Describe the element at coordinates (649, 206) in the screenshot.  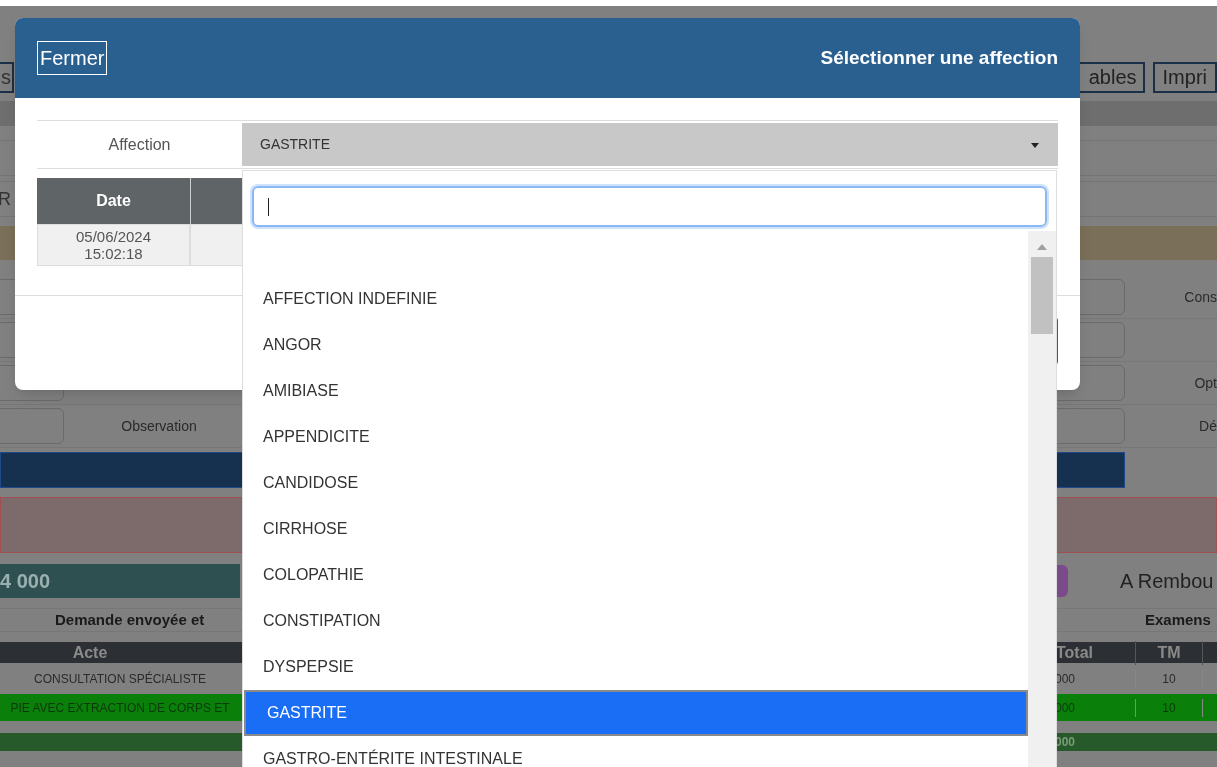
I see `search-field` at that location.